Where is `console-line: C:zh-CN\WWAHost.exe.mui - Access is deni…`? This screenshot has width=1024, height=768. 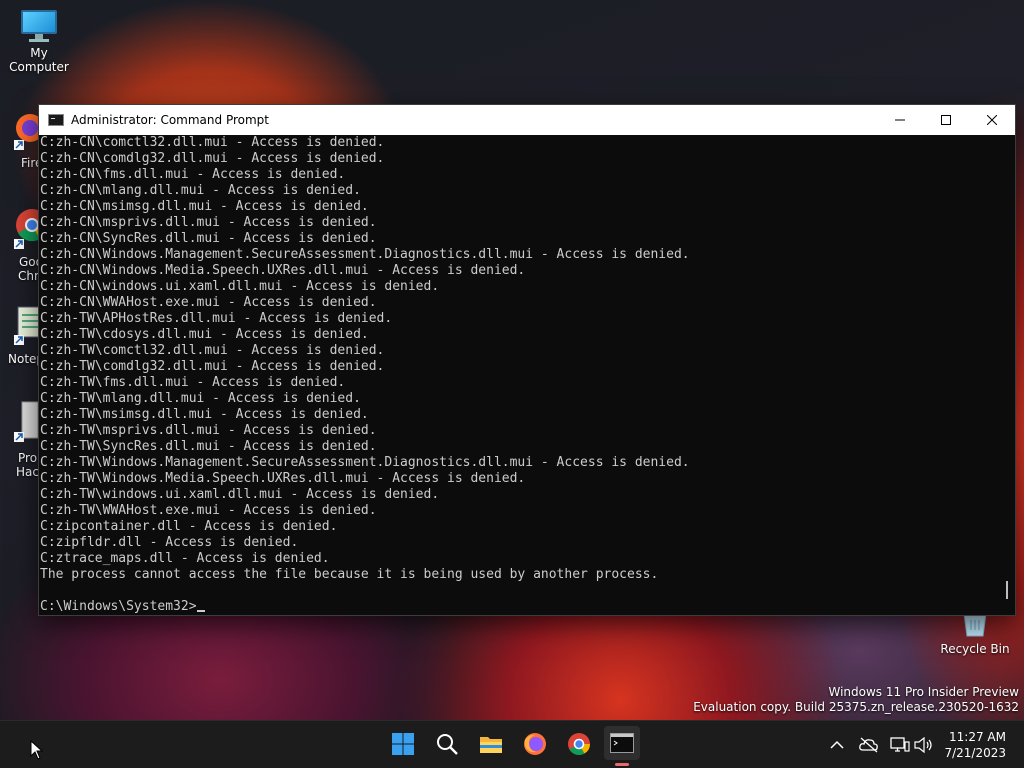 console-line: C:zh-CN\WWAHost.exe.mui - Access is deni… is located at coordinates (208, 302).